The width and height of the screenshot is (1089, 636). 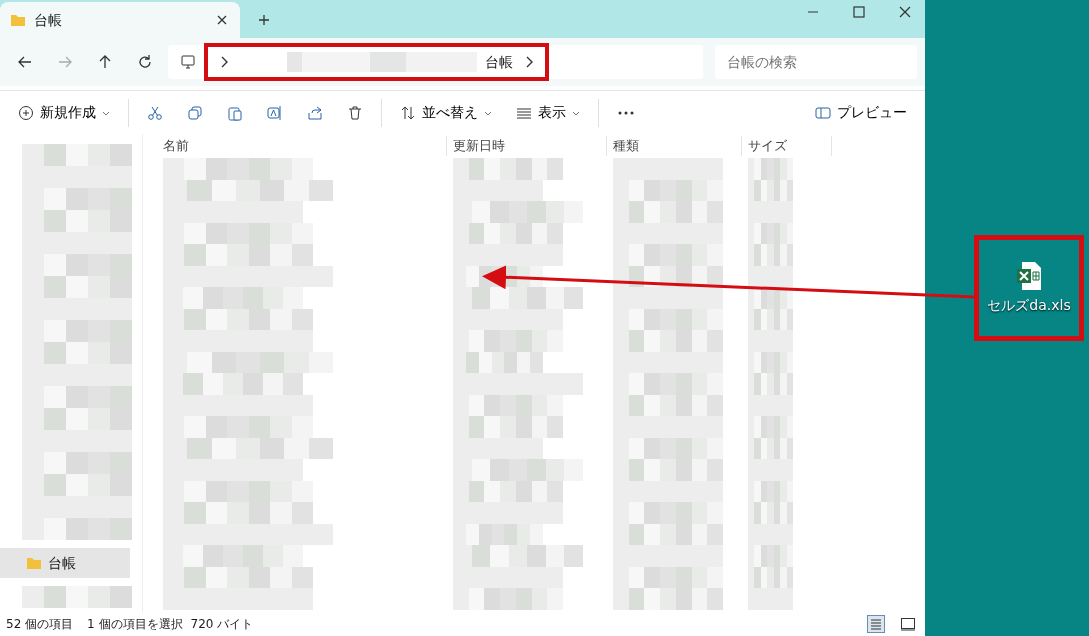 What do you see at coordinates (626, 112) in the screenshot?
I see `more-icon` at bounding box center [626, 112].